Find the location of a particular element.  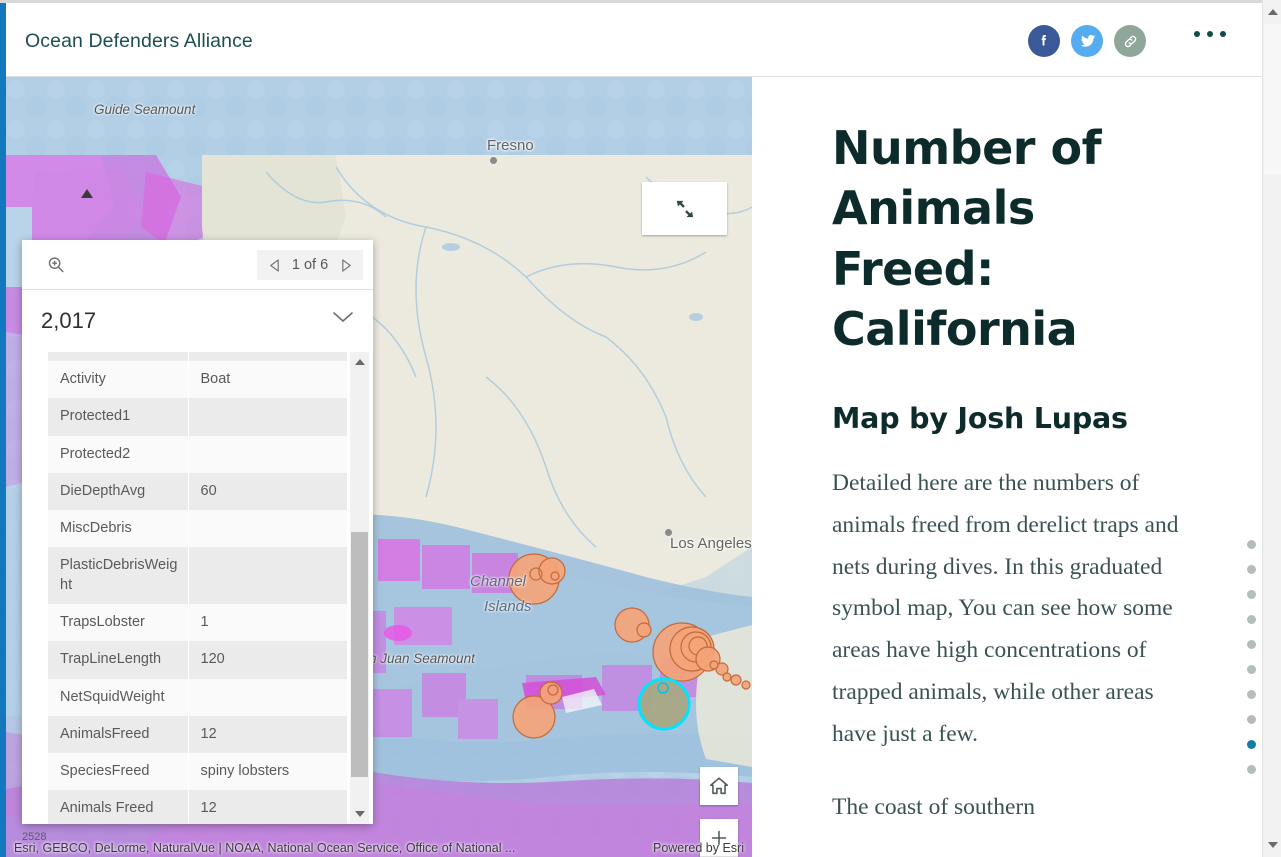

panel-subtitle: Map by Josh Lupas is located at coordinates (980, 418).